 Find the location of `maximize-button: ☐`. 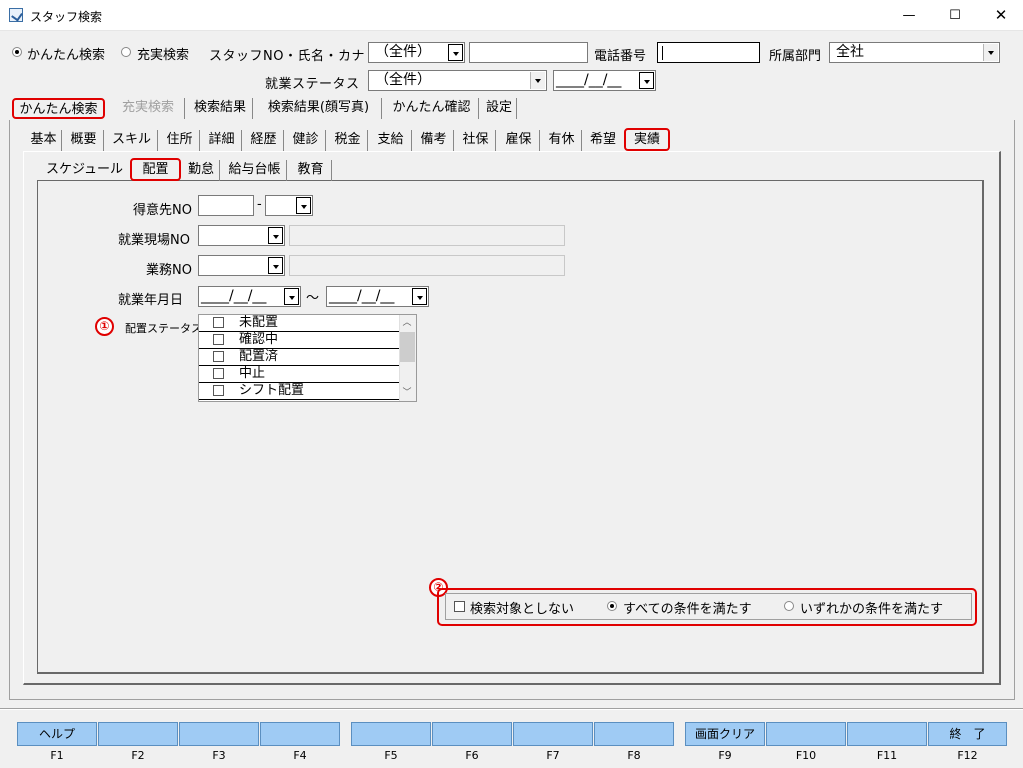

maximize-button: ☐ is located at coordinates (955, 15).